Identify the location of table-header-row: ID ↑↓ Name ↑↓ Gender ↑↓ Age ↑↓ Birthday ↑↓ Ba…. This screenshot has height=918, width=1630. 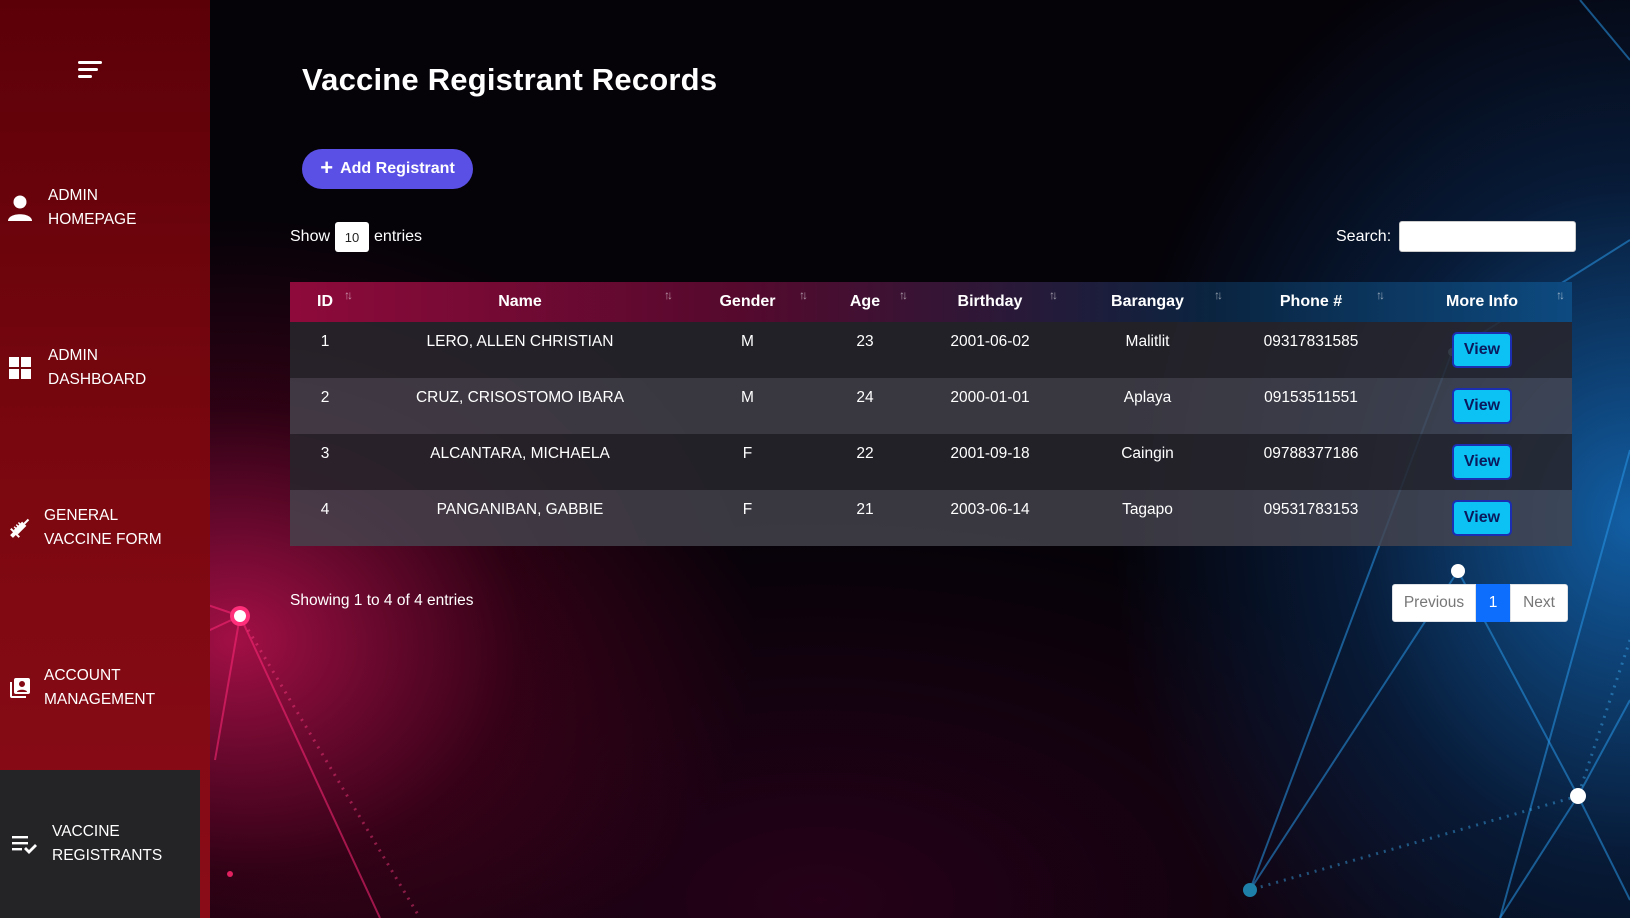
(931, 302).